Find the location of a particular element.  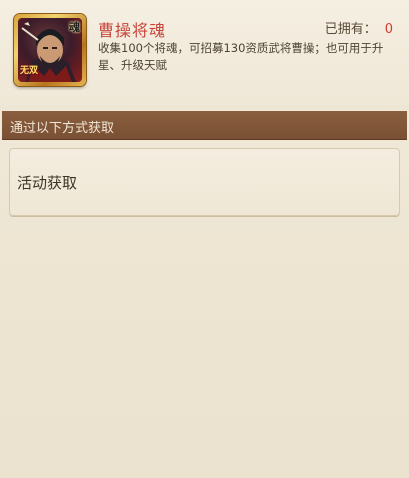

owned-count: 0 is located at coordinates (388, 29).